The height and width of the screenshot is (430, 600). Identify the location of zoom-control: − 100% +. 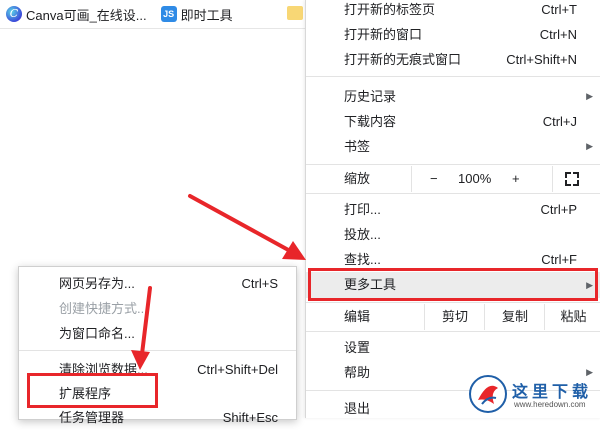
(482, 179).